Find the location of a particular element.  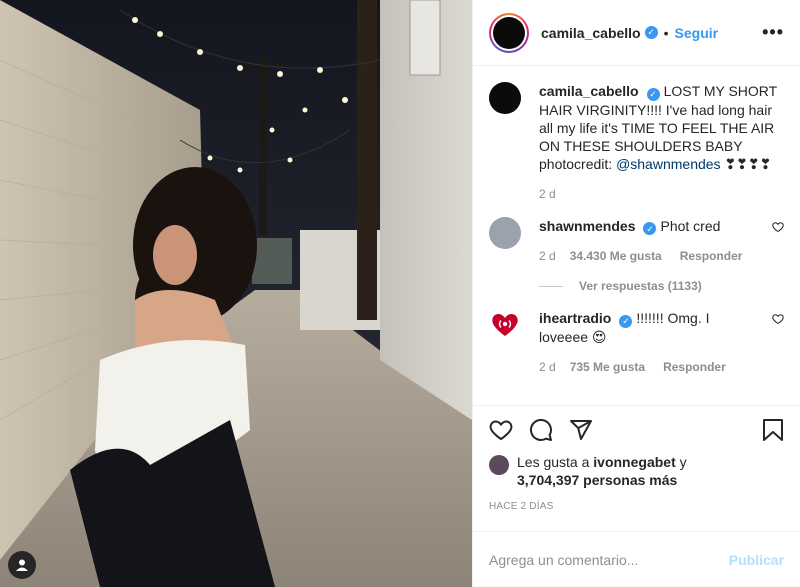

comment-text: Phot cred is located at coordinates (690, 225).